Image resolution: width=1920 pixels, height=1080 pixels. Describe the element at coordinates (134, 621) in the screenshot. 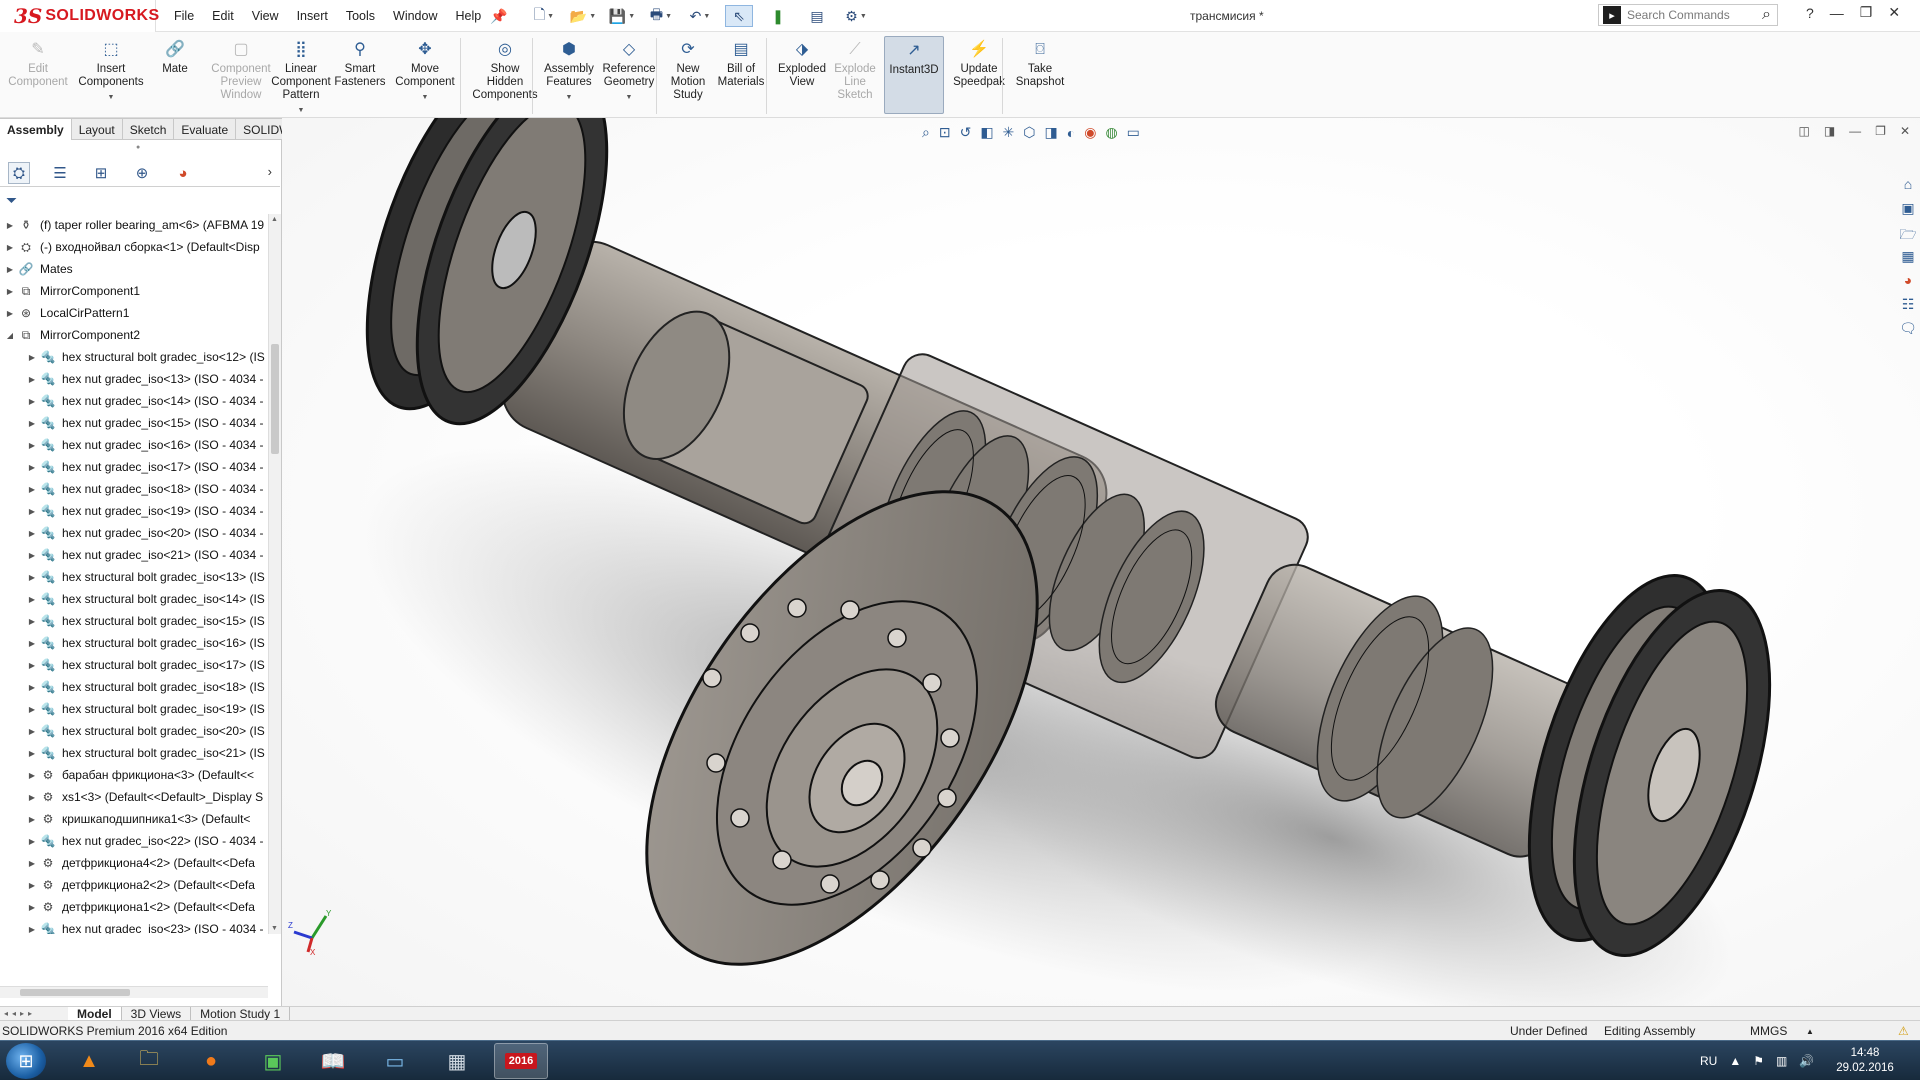

I see `tree-item: ▶ 🔩 hex structural bolt gradec_iso<15> (IS` at that location.